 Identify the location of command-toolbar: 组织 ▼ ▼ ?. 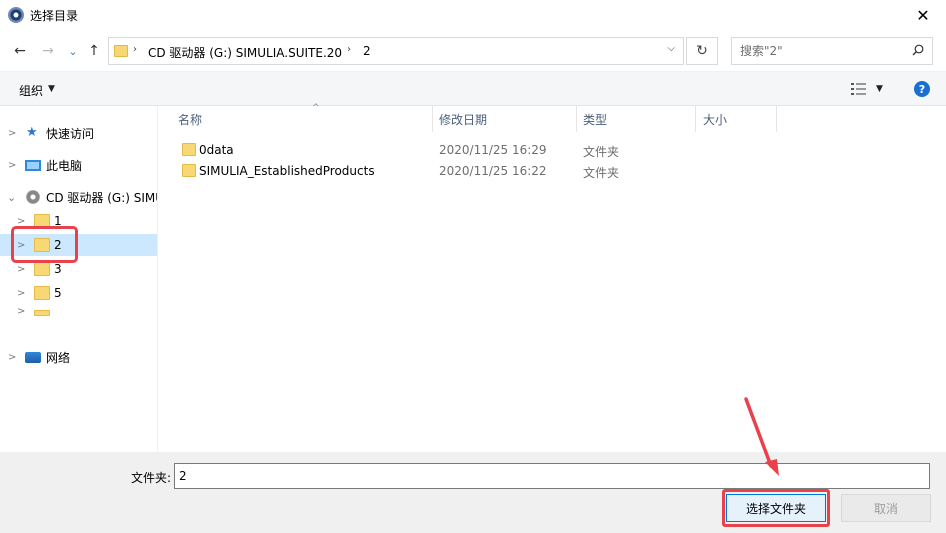
(473, 88).